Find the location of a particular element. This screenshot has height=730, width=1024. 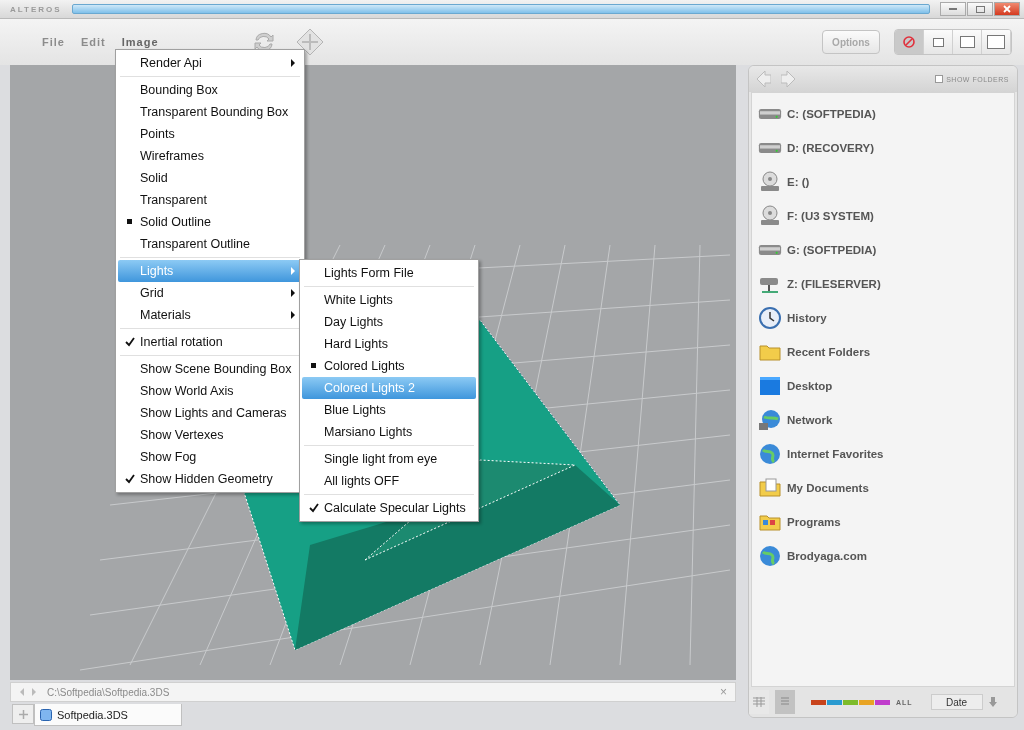

browser-item: F: (U3 SYSTEM) is located at coordinates (883, 216).